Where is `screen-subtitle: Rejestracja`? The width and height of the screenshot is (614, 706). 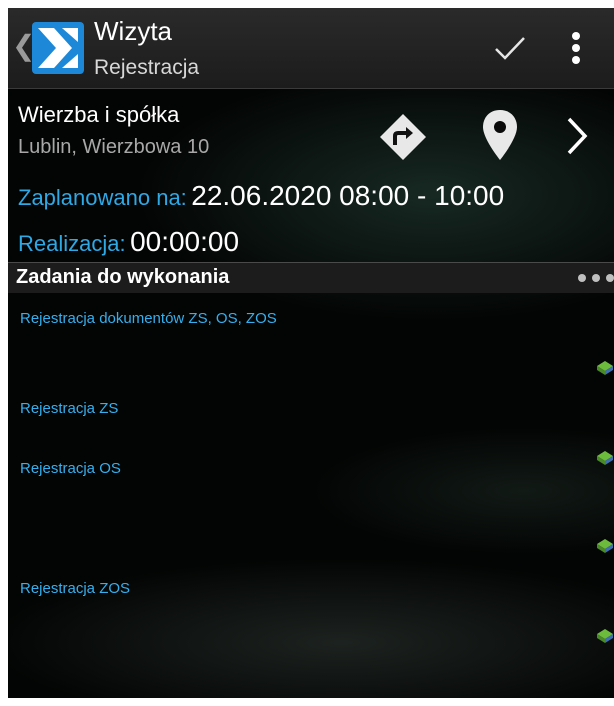
screen-subtitle: Rejestracja is located at coordinates (147, 67).